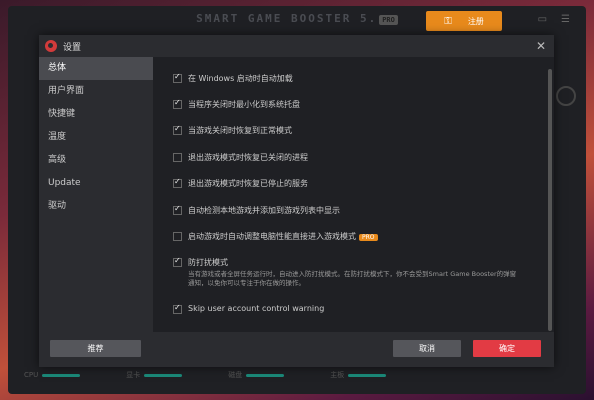 The width and height of the screenshot is (594, 400). Describe the element at coordinates (305, 375) in the screenshot. I see `footer-bar: CPU 显卡 磁盘 主板` at that location.